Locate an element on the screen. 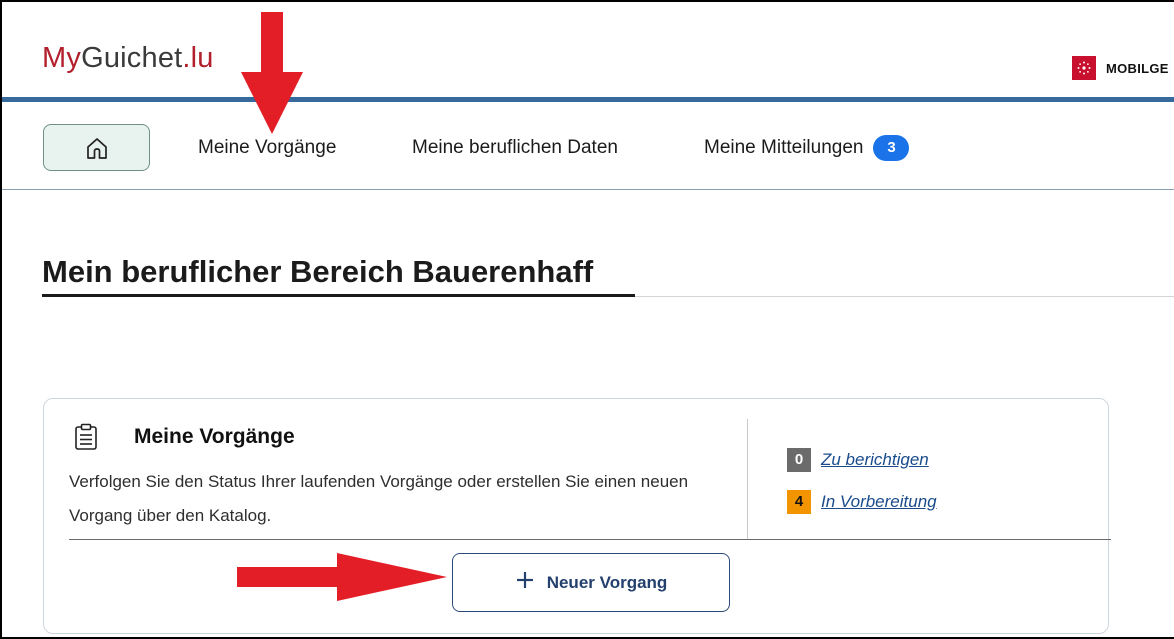  card-vertical-divider is located at coordinates (747, 479).